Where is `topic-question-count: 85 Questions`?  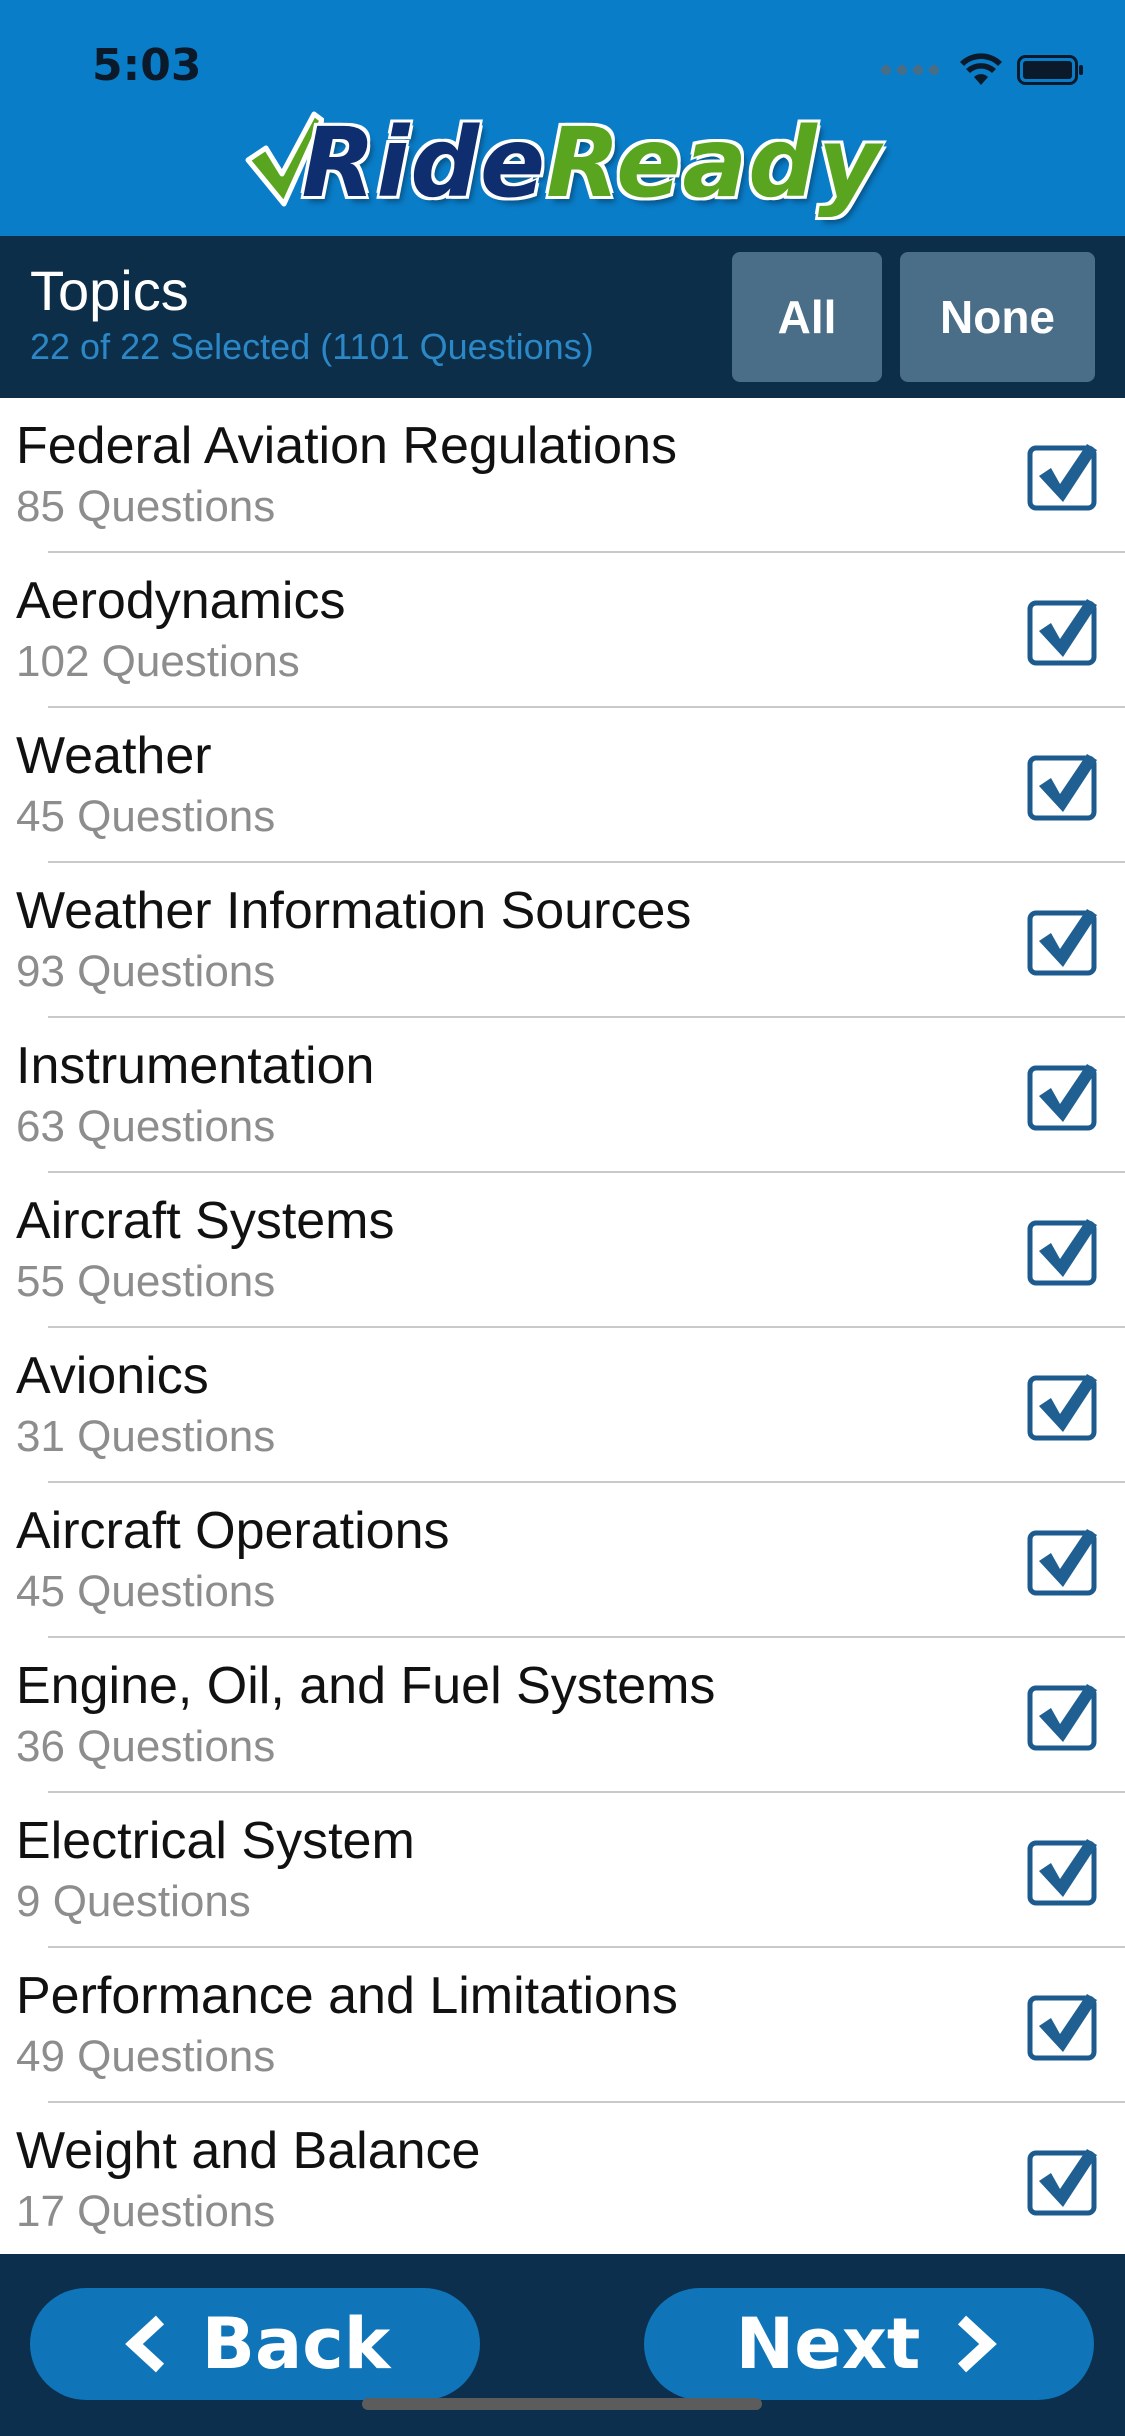
topic-question-count: 85 Questions is located at coordinates (146, 506).